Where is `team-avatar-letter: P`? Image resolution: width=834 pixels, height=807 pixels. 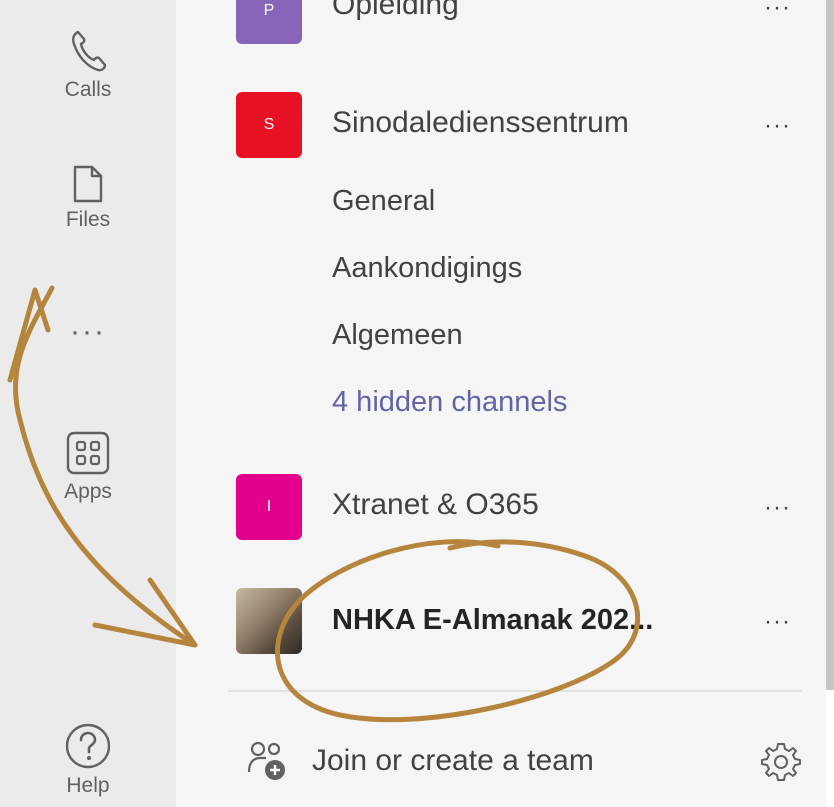 team-avatar-letter: P is located at coordinates (269, 10).